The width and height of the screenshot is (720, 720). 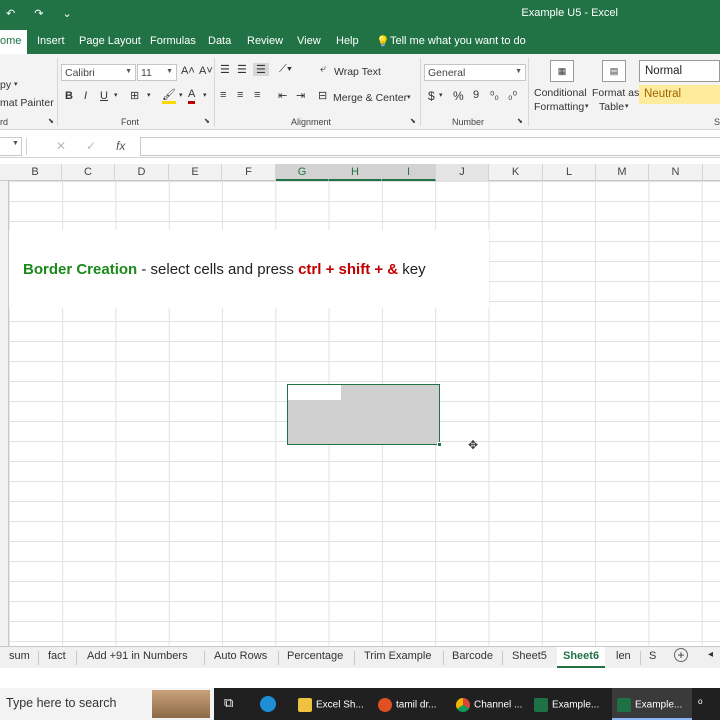 What do you see at coordinates (69, 96) in the screenshot?
I see `bold-button: B` at bounding box center [69, 96].